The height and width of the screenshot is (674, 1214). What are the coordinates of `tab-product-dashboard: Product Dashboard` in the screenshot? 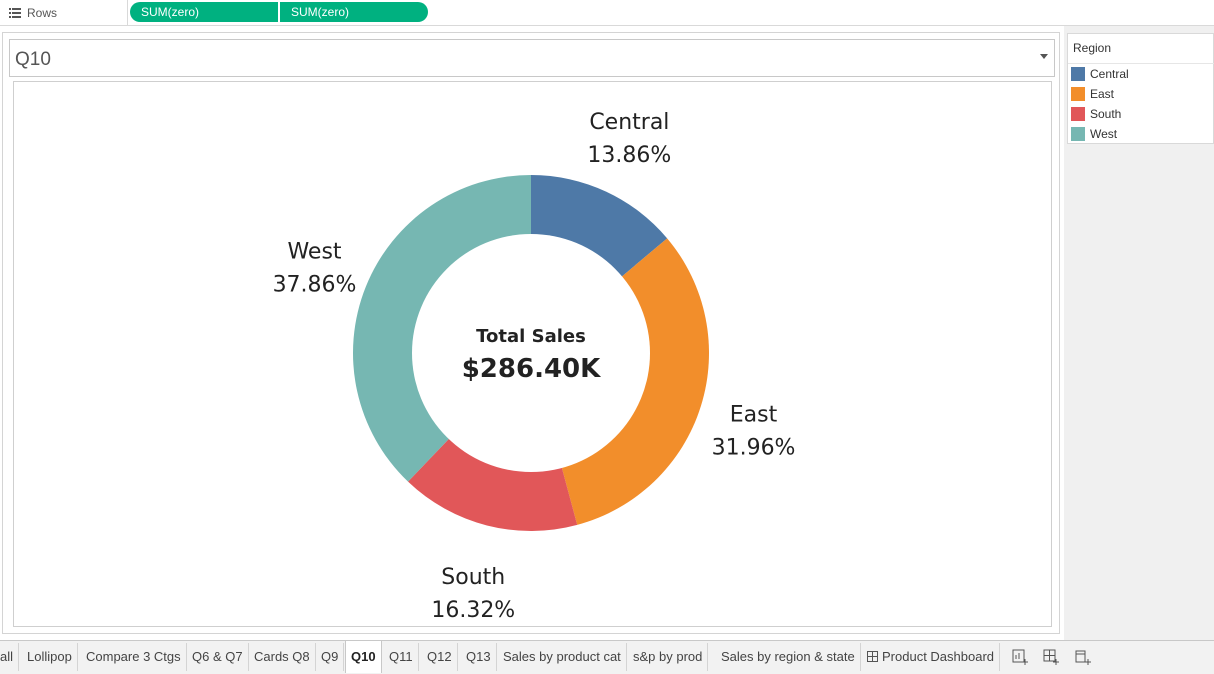 It's located at (931, 657).